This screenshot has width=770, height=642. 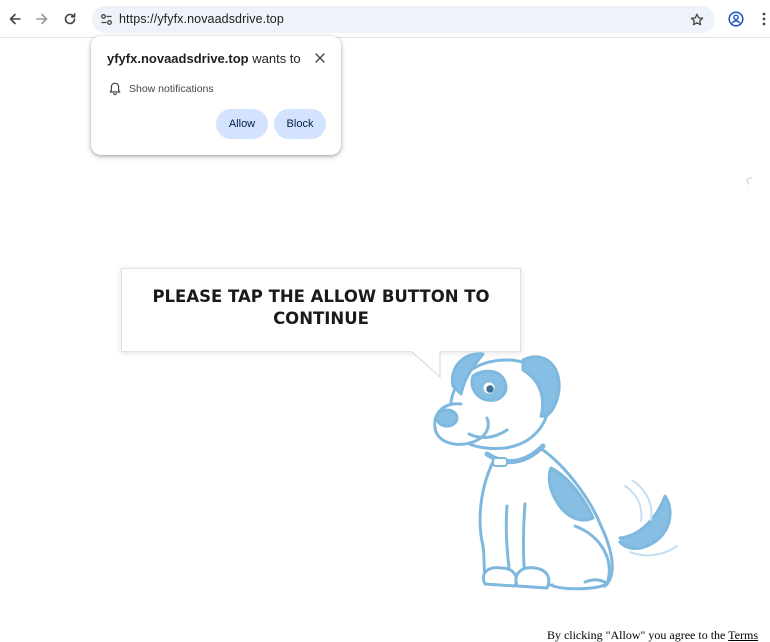 I want to click on profile-icon, so click(x=736, y=19).